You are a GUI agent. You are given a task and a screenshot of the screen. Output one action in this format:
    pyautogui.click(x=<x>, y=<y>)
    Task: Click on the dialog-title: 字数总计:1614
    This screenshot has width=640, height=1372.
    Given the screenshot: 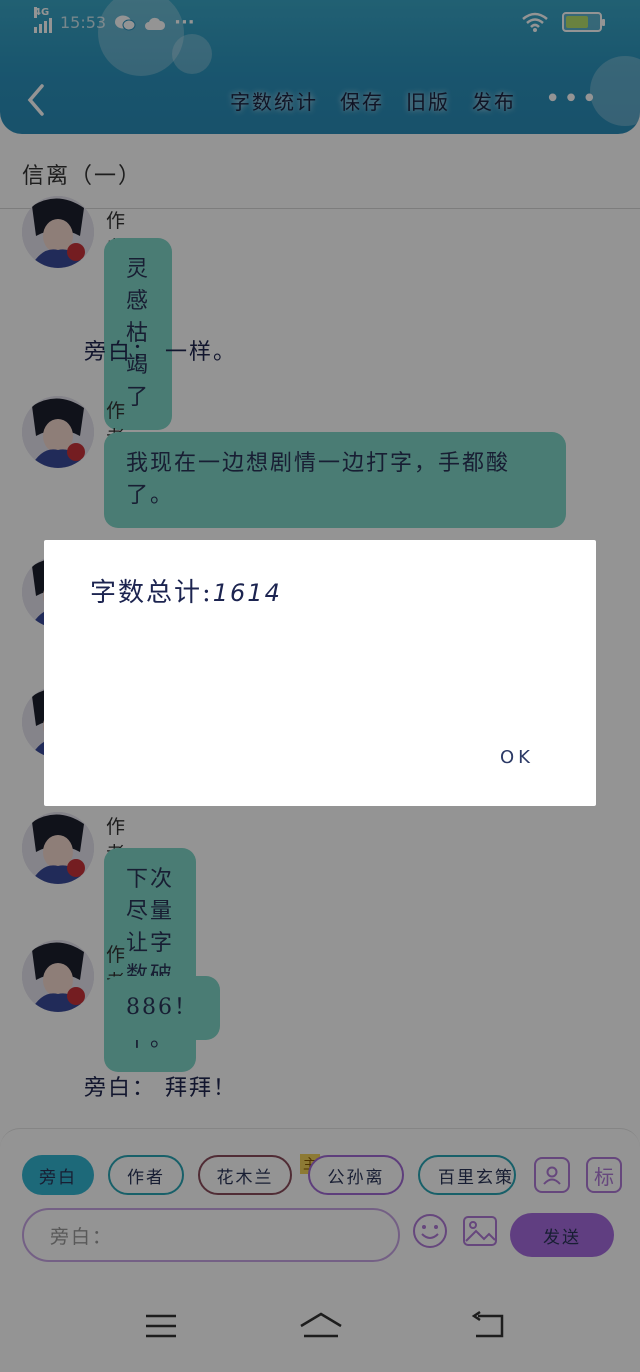 What is the action you would take?
    pyautogui.click(x=186, y=590)
    